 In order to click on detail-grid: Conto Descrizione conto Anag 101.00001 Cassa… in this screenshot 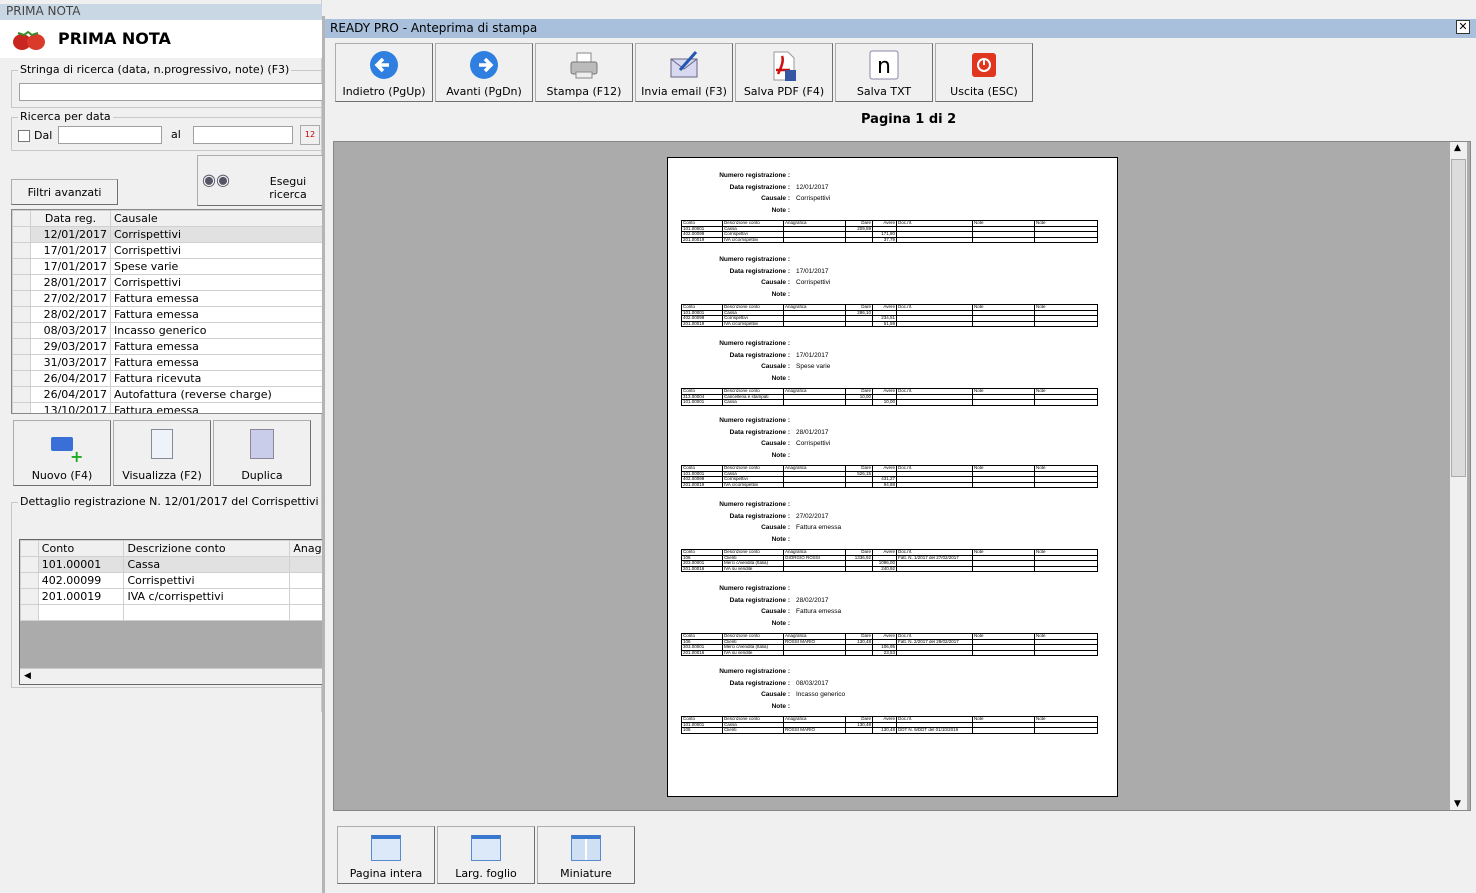, I will do `click(174, 612)`.